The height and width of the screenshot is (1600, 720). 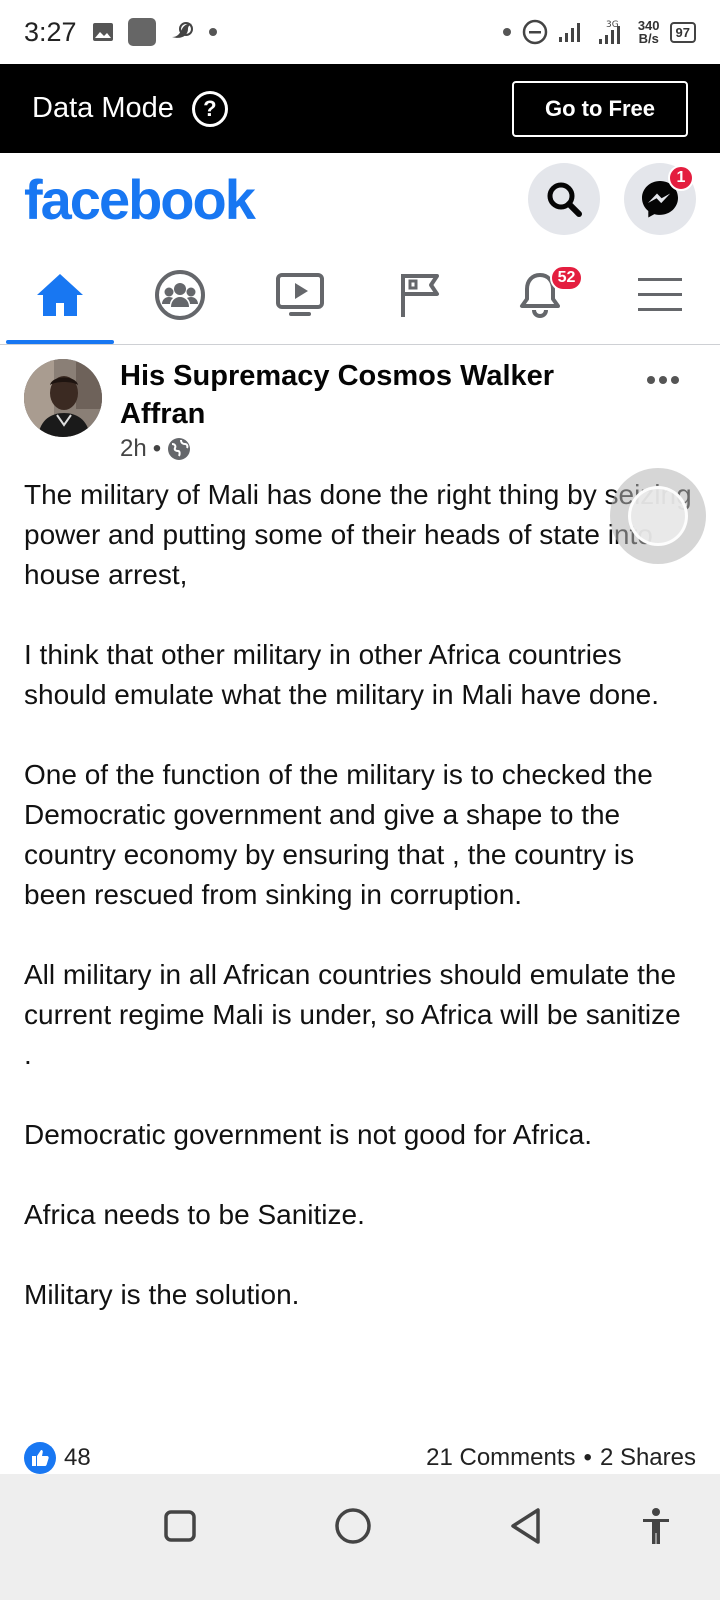 I want to click on post-paragraph: Military is the solution., so click(x=162, y=1294).